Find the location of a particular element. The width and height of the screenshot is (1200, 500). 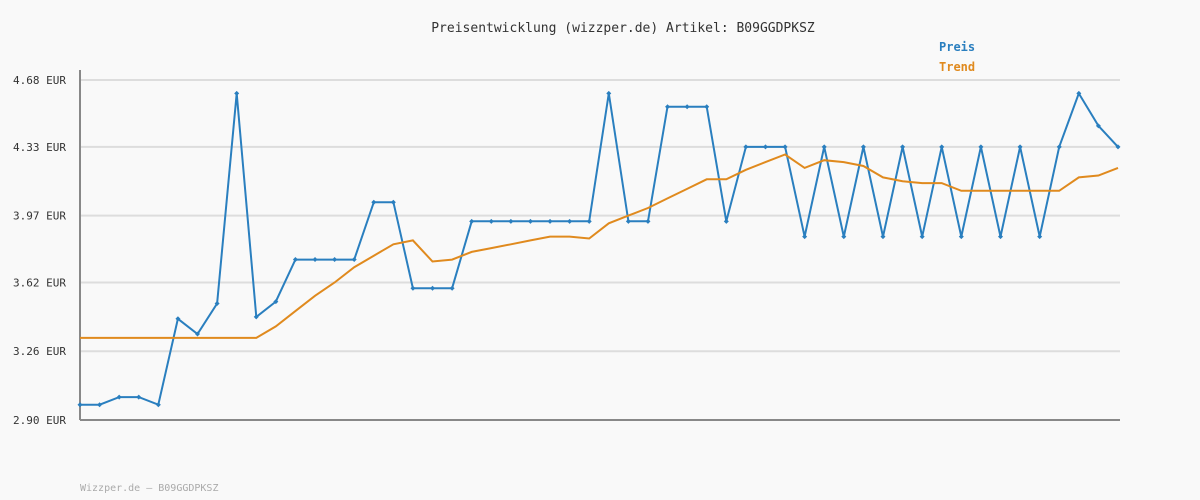

y-tick-label: 4.68 EUR is located at coordinates (39, 80).